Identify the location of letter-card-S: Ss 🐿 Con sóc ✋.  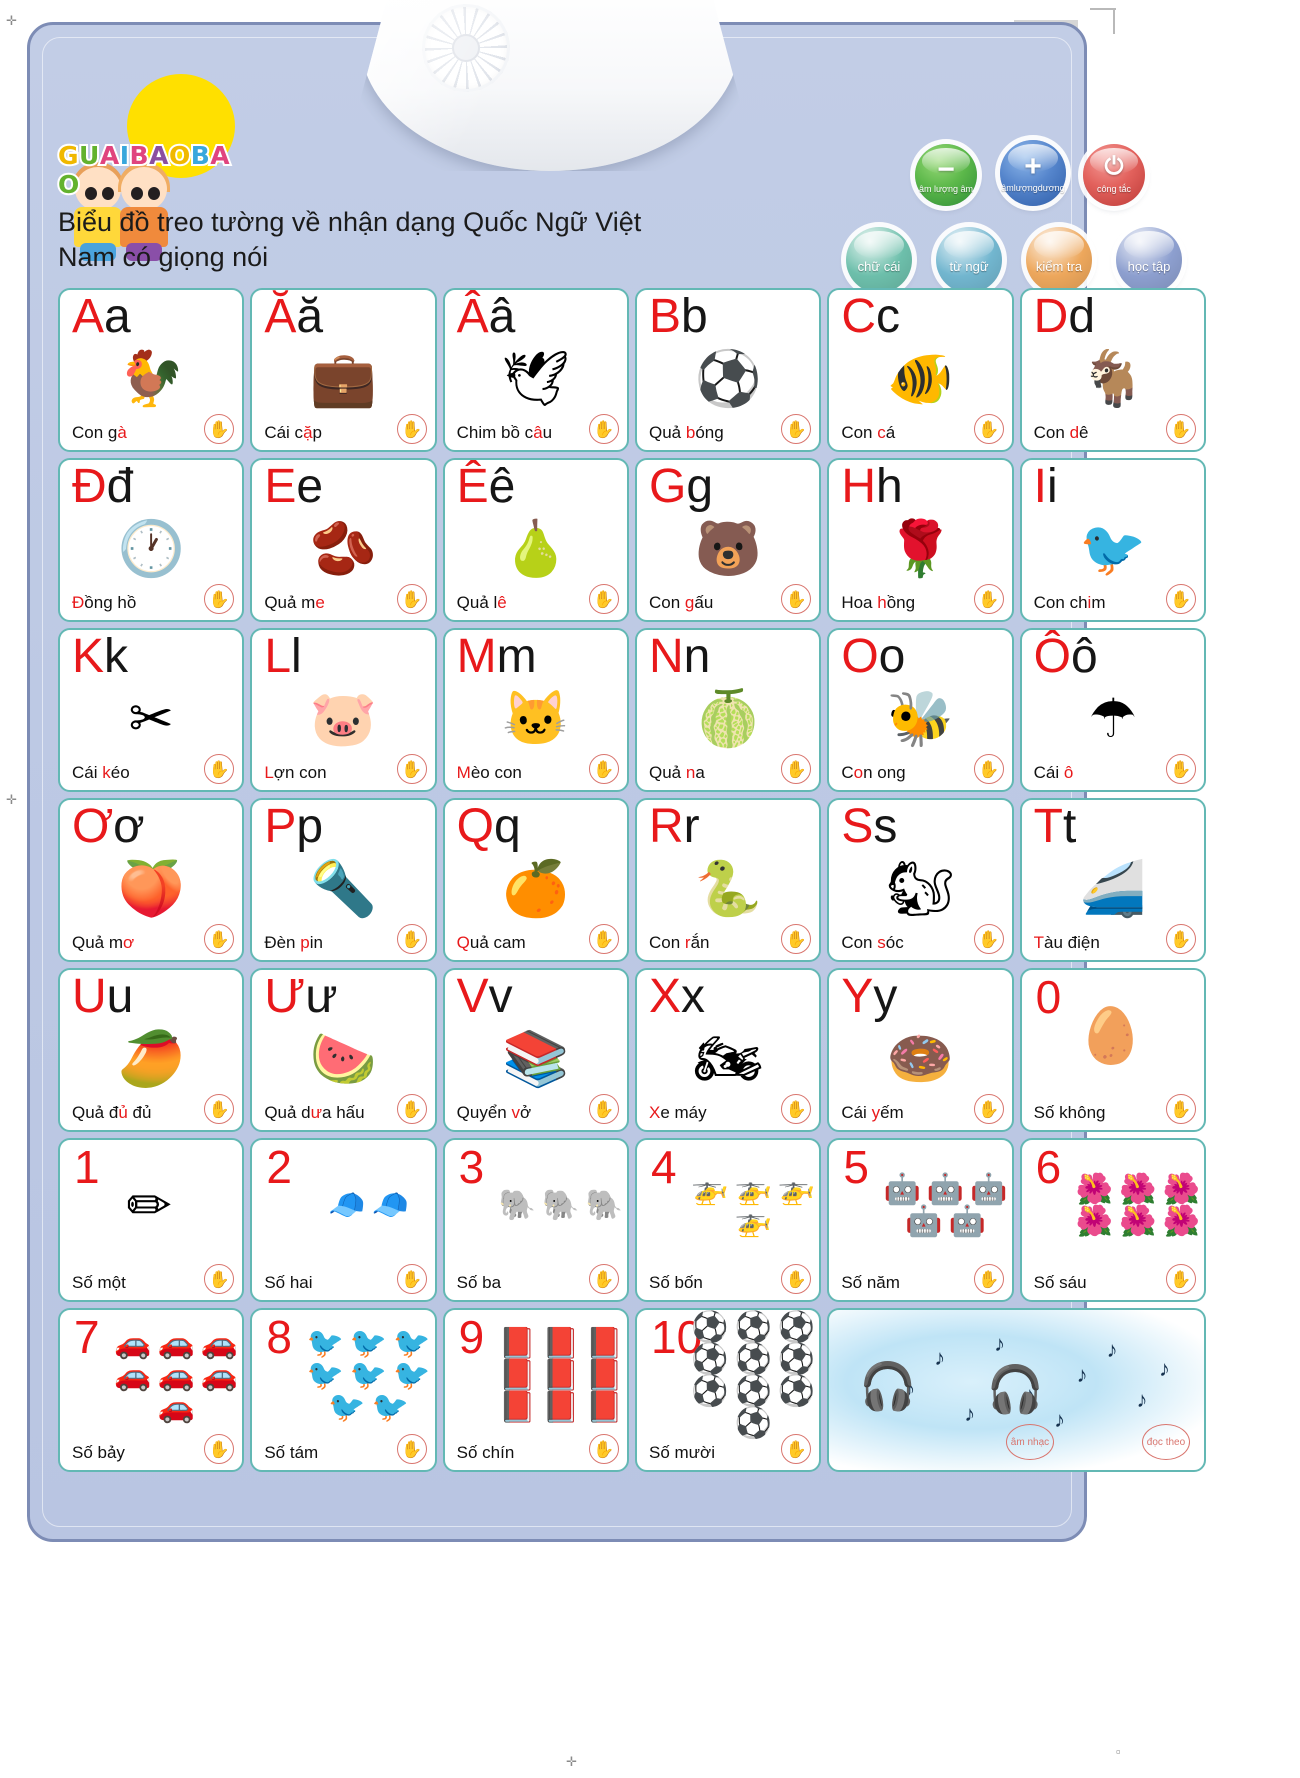
(920, 880).